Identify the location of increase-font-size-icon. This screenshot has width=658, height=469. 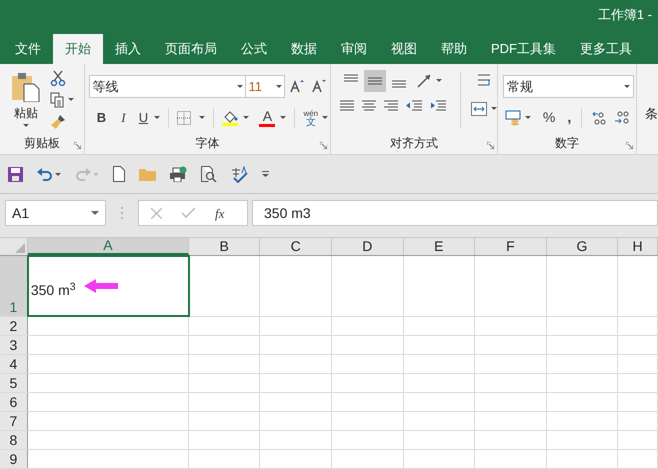
(297, 86).